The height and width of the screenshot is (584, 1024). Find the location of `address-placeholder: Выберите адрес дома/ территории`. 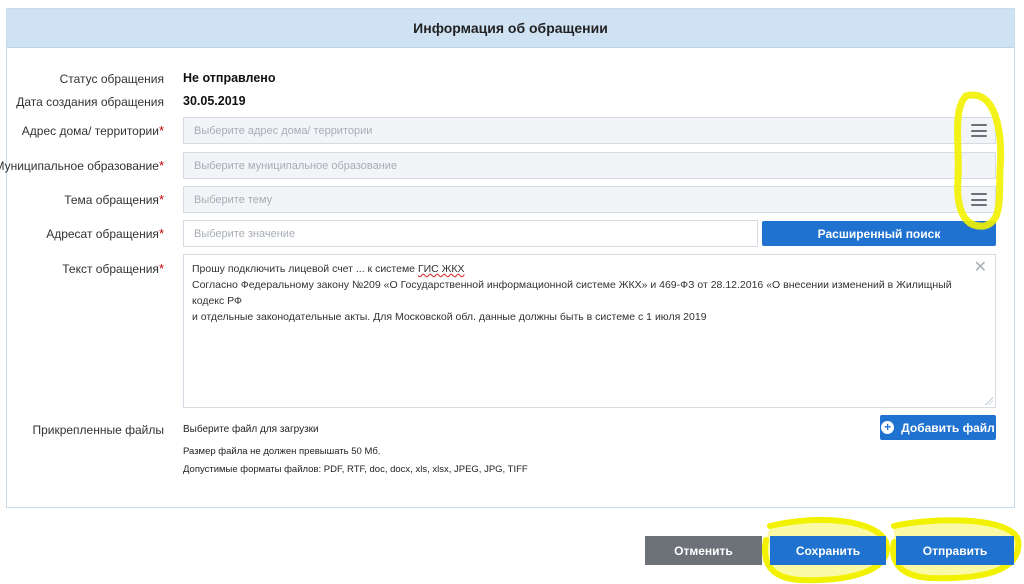

address-placeholder: Выберите адрес дома/ территории is located at coordinates (283, 130).